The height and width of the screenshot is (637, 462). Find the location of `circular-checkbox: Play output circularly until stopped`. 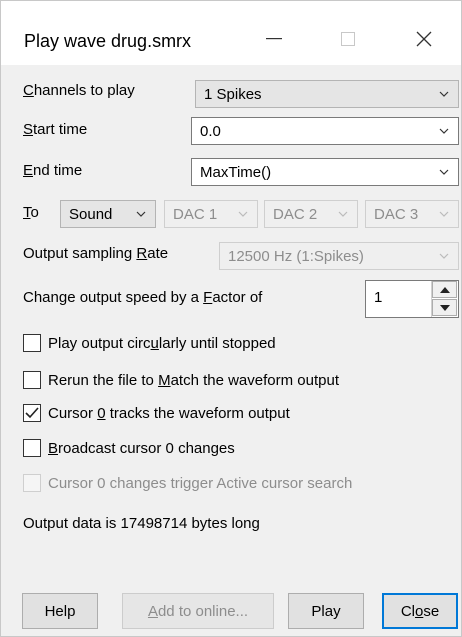

circular-checkbox: Play output circularly until stopped is located at coordinates (149, 343).